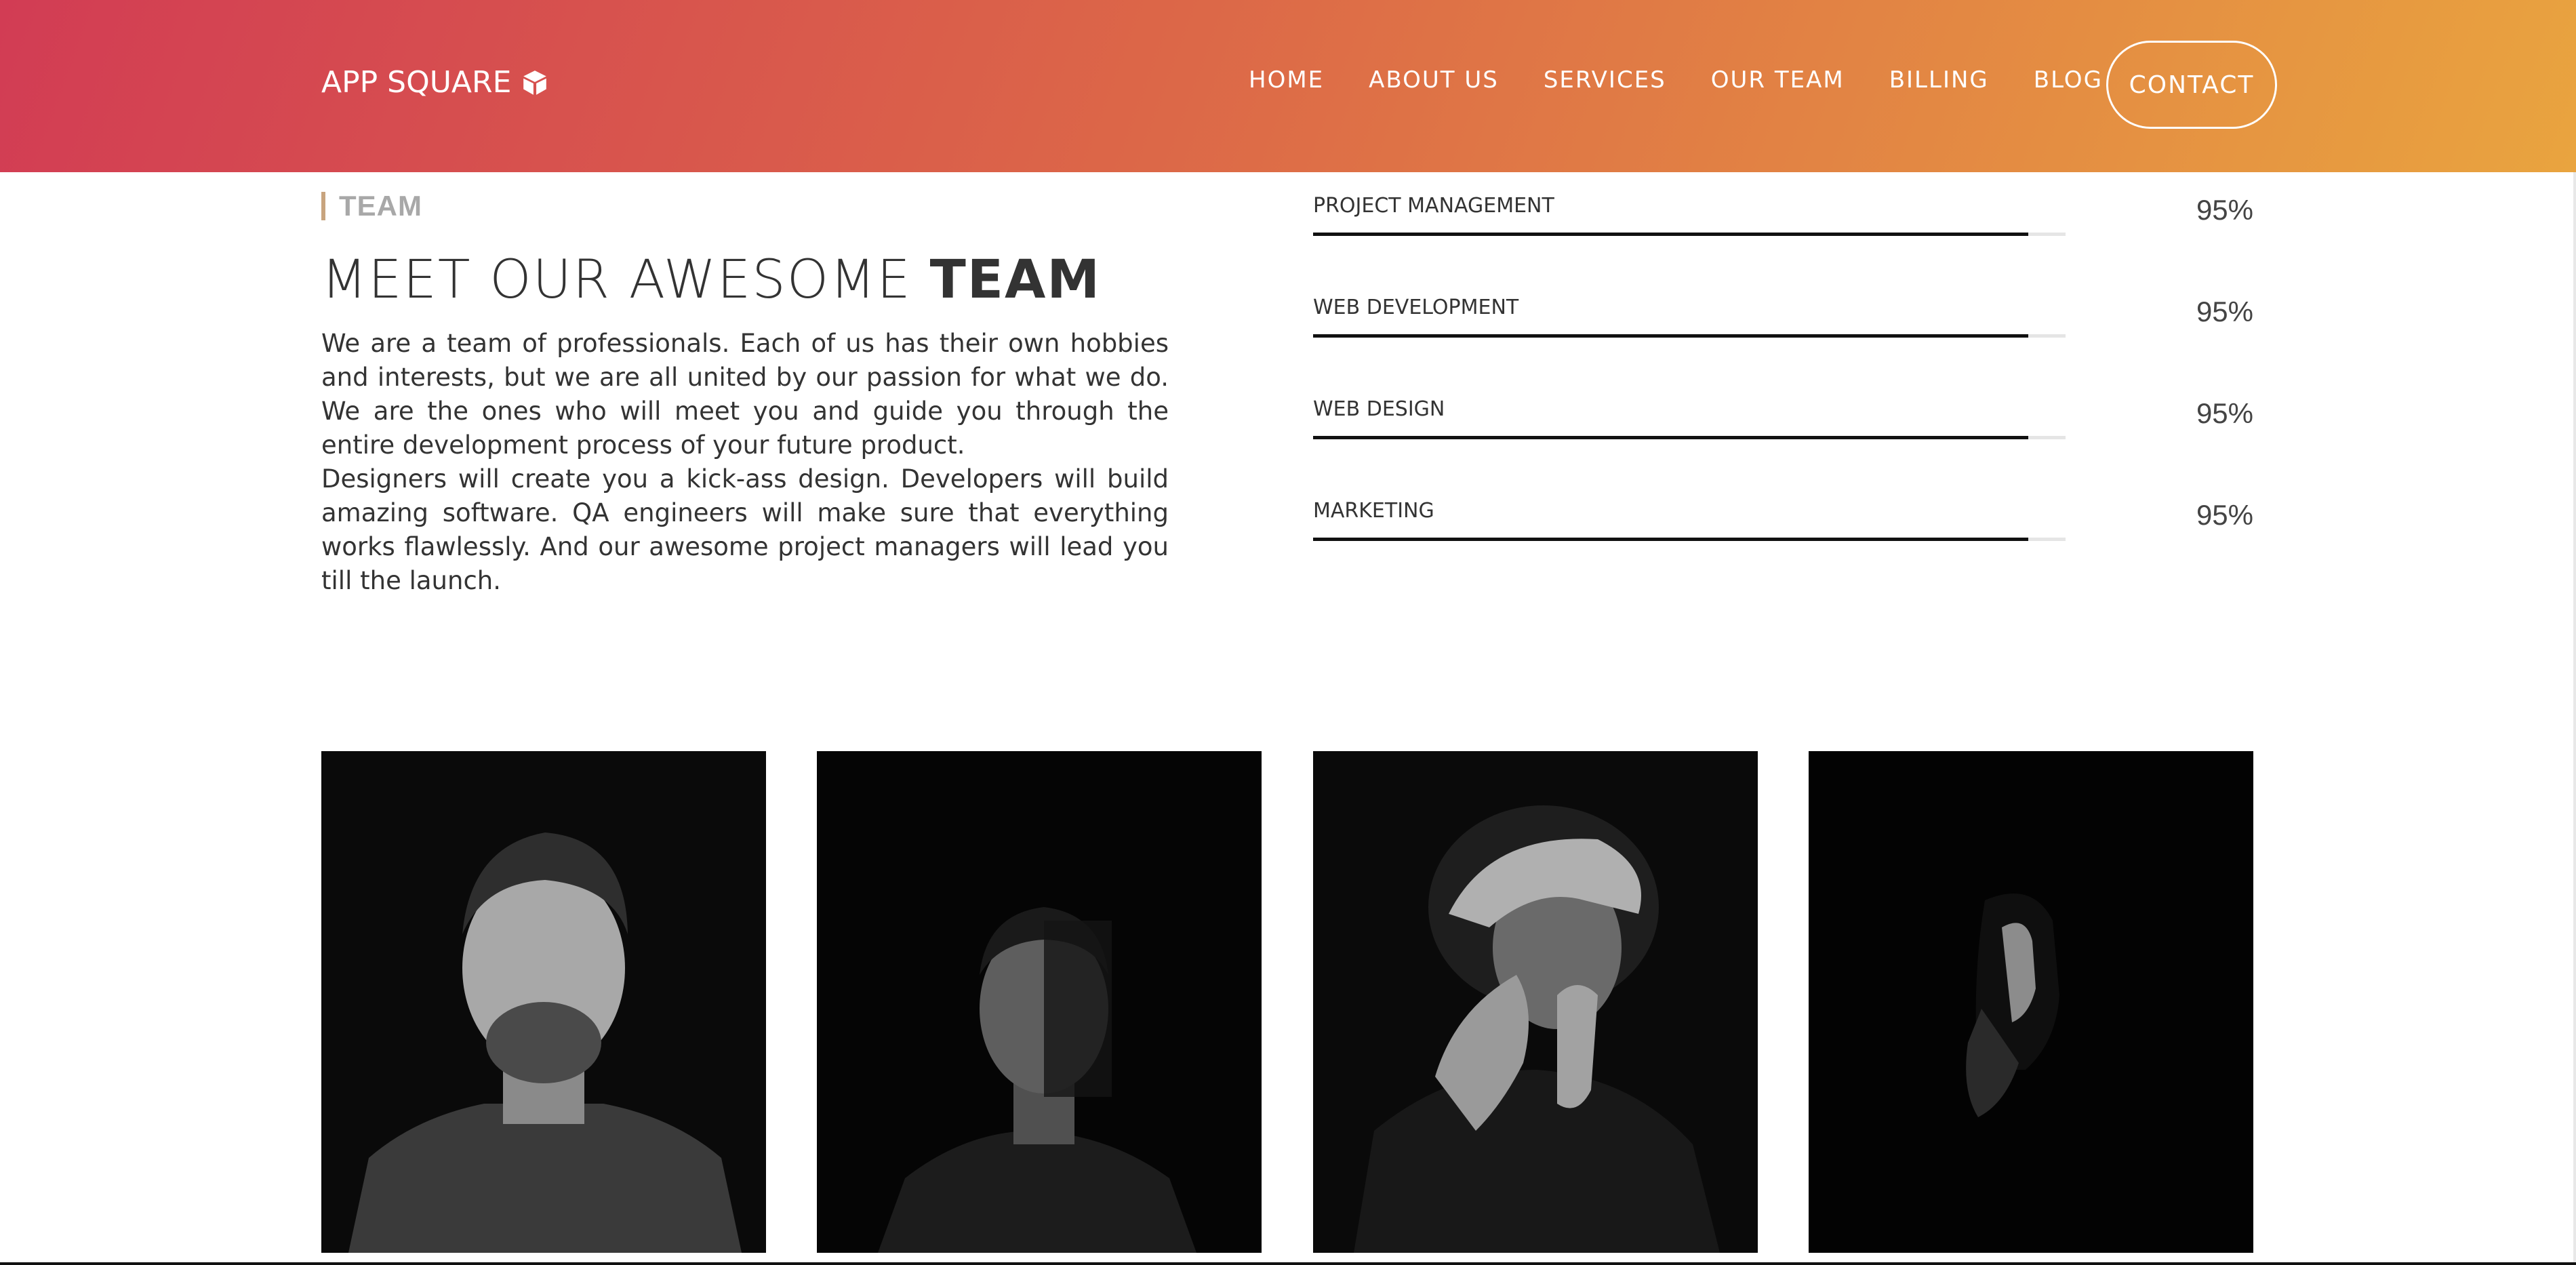 This screenshot has height=1265, width=2576. Describe the element at coordinates (1286, 80) in the screenshot. I see `nav-home: HOME` at that location.